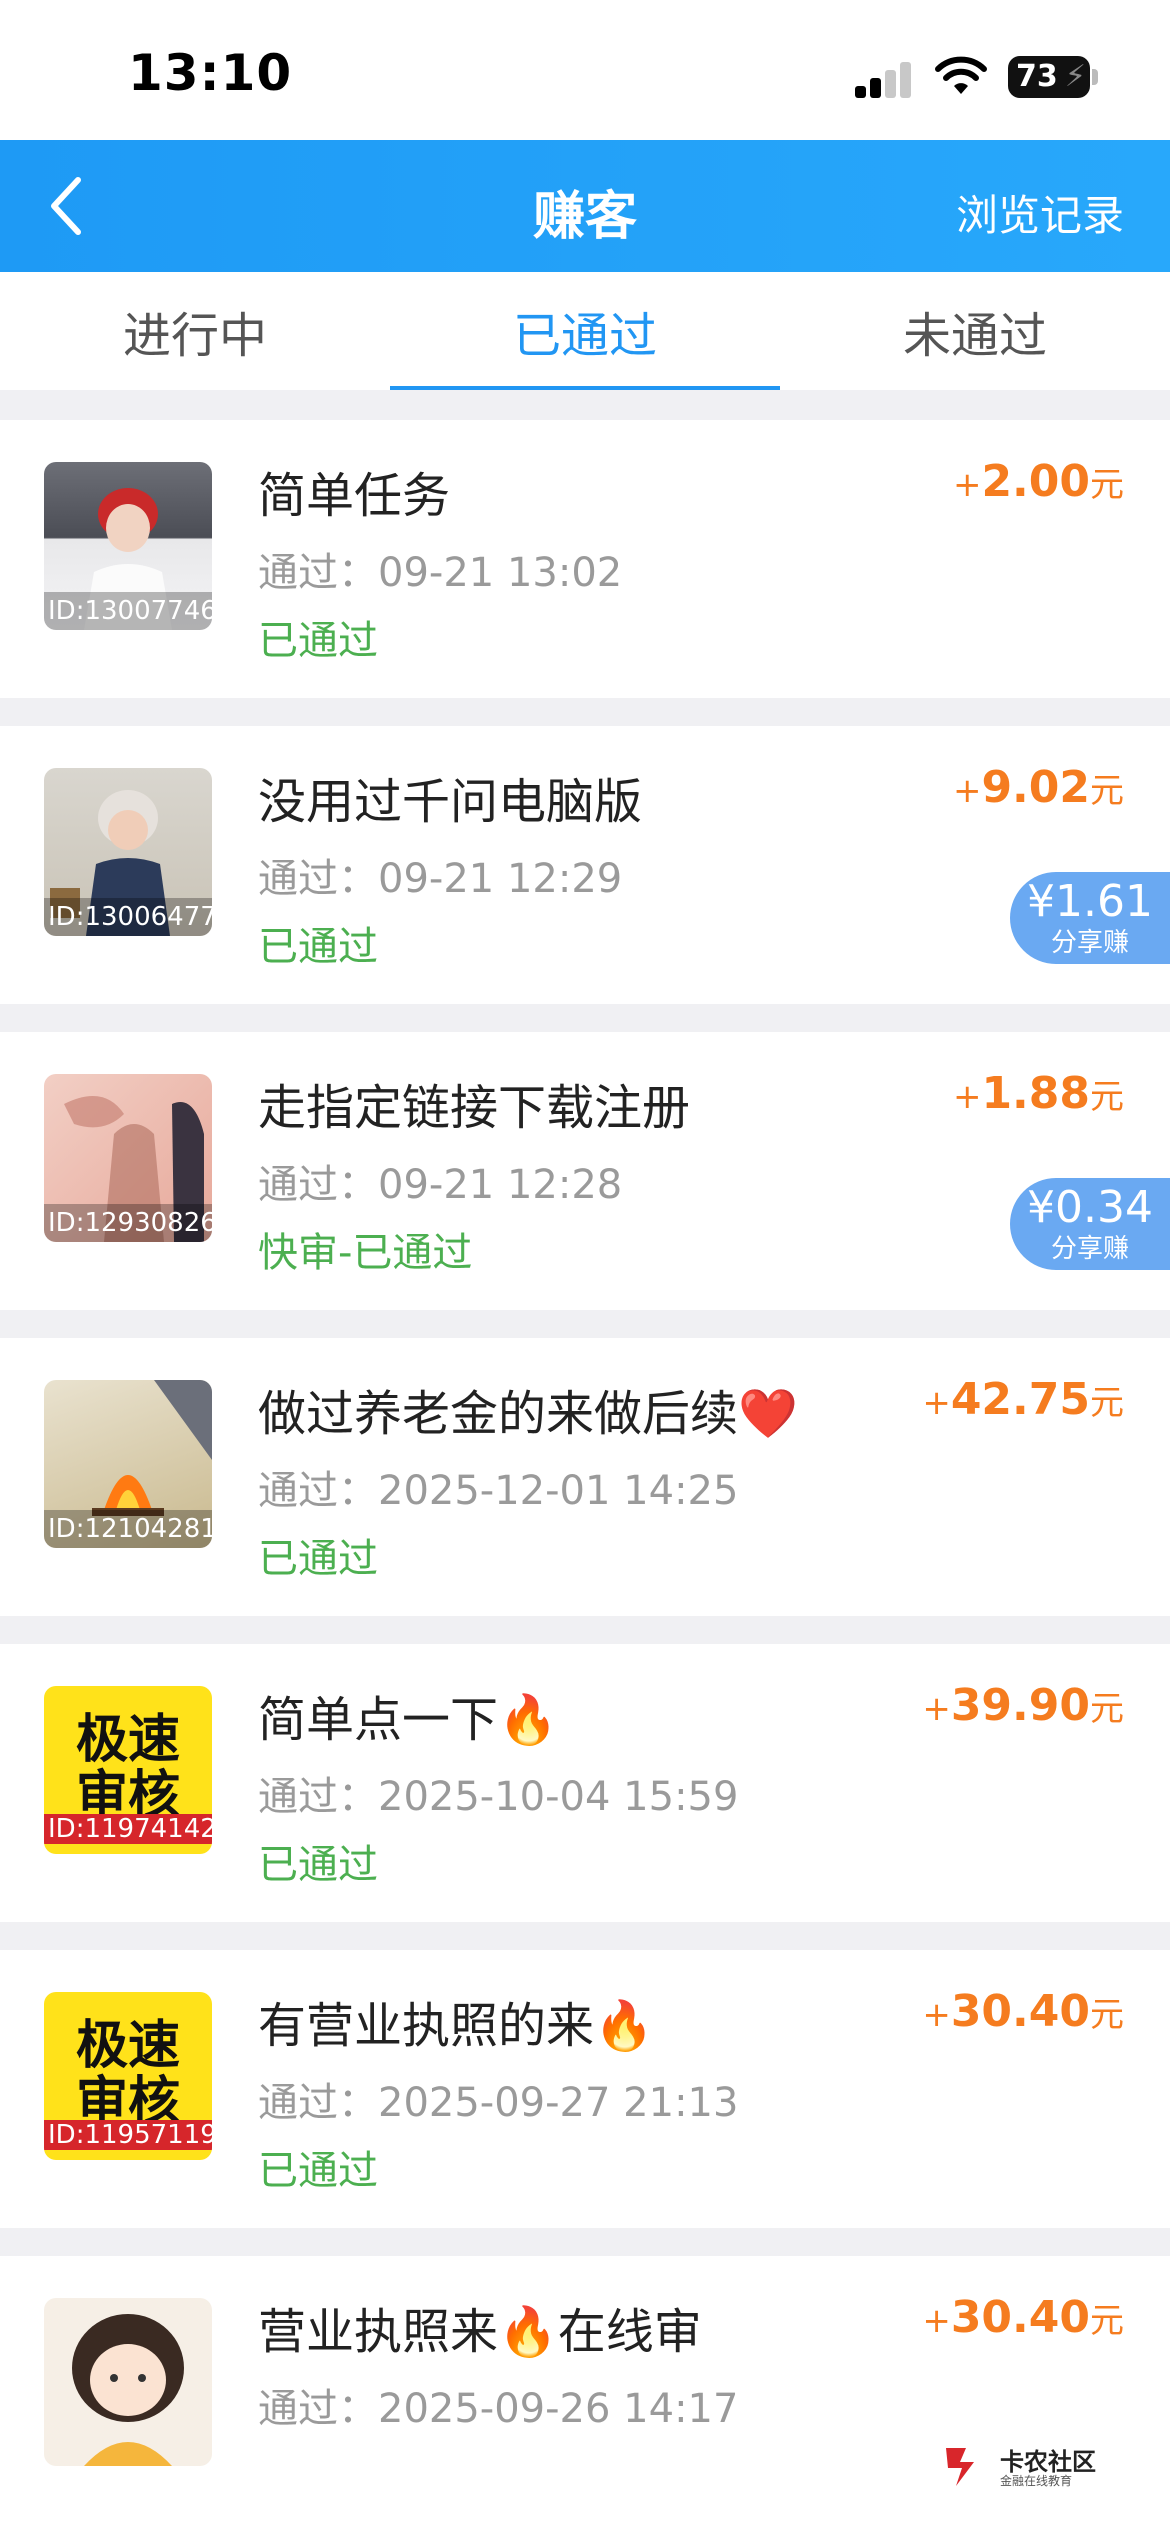 The image size is (1170, 2532). I want to click on pass-time: 通过：2025-09-27 21:13, so click(498, 2103).